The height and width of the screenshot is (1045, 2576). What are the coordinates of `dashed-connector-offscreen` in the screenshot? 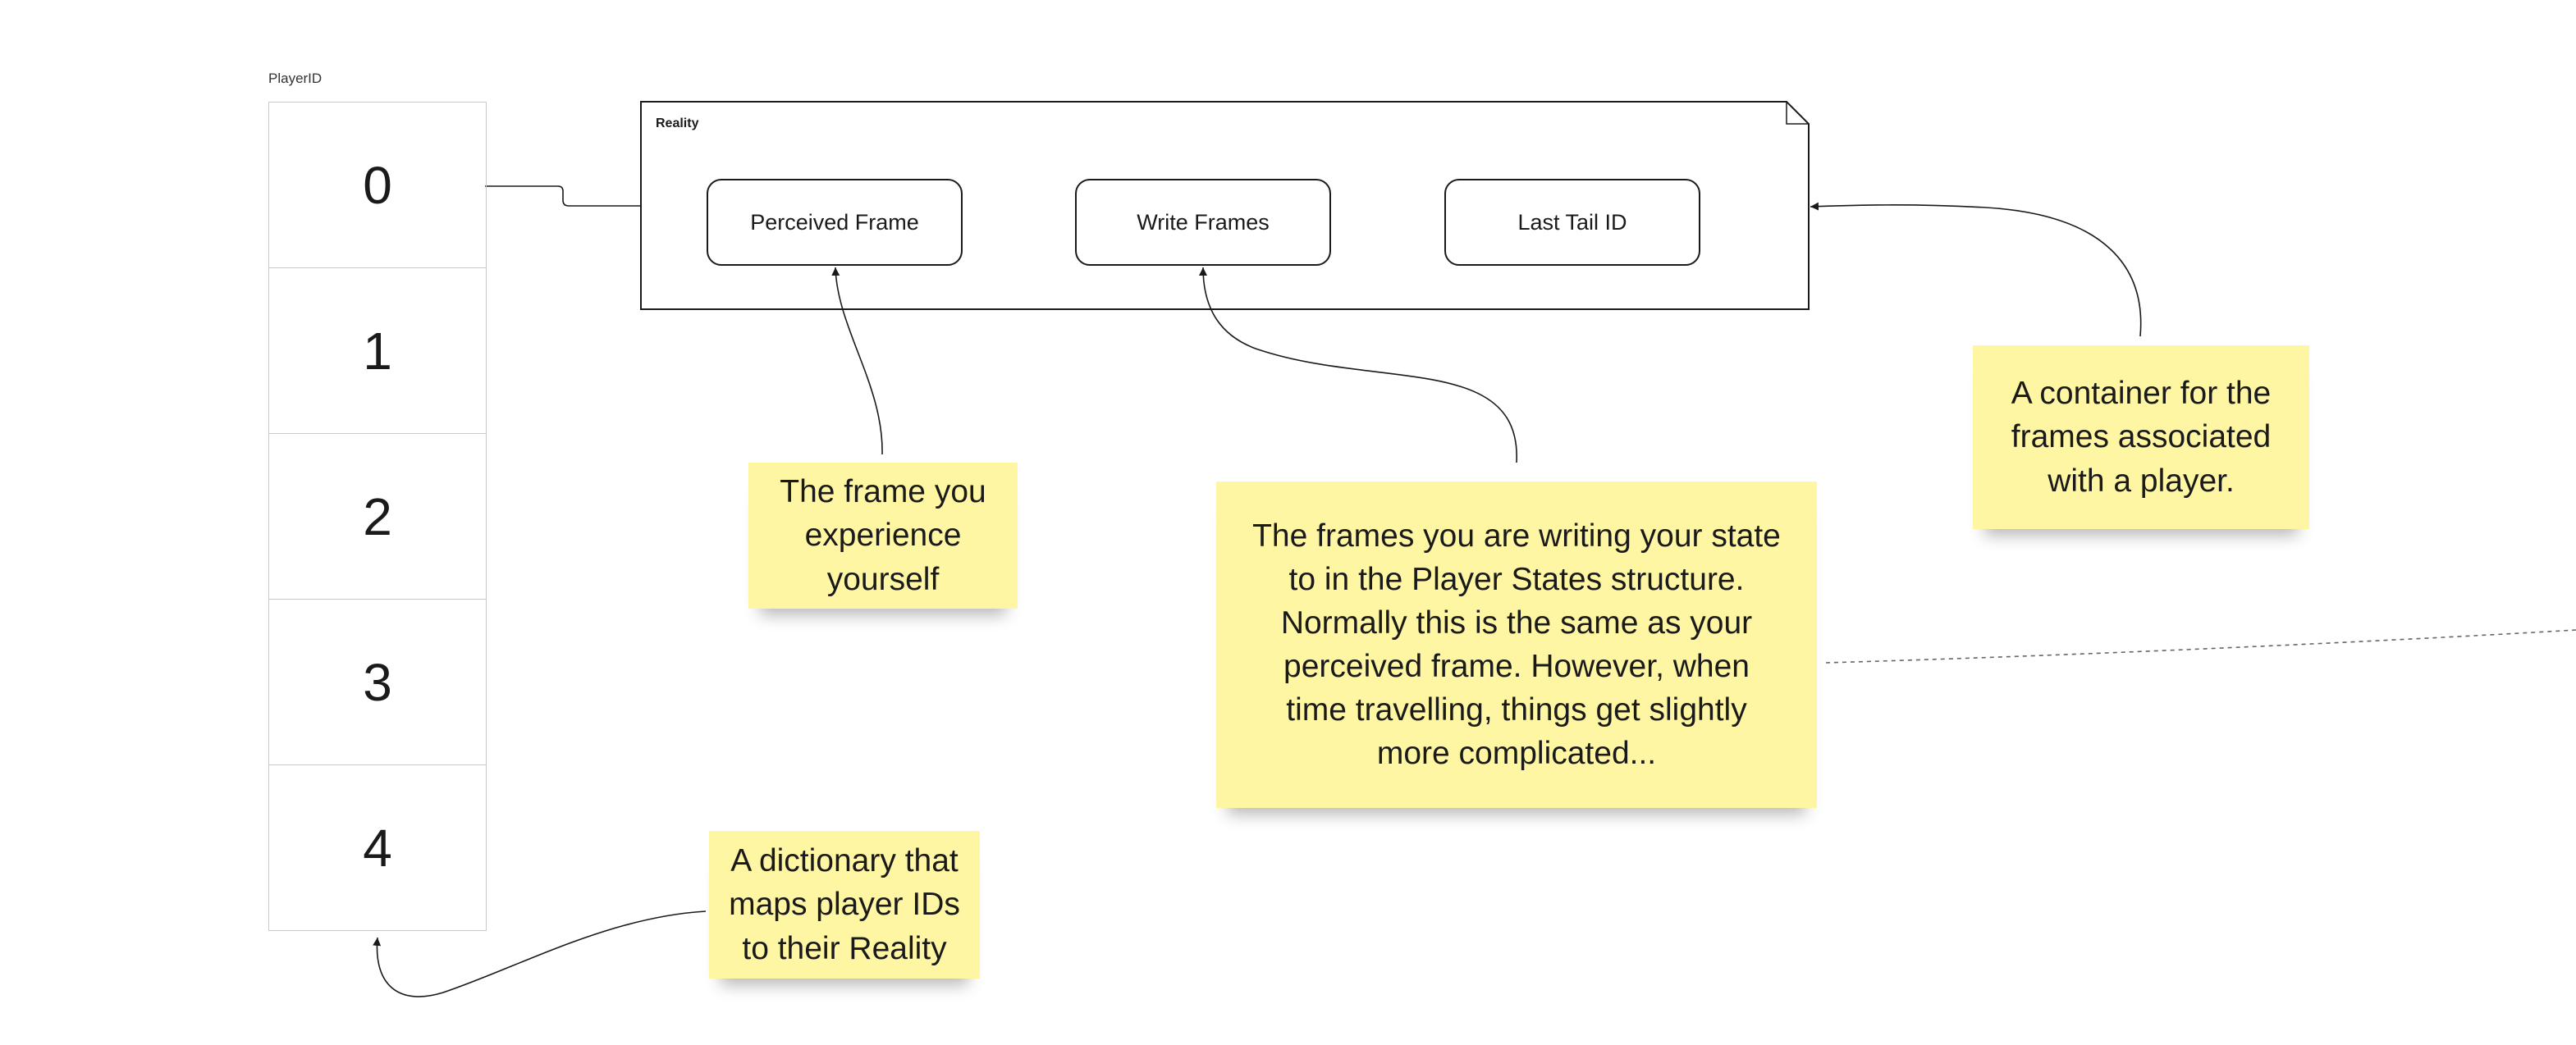 It's located at (2200, 646).